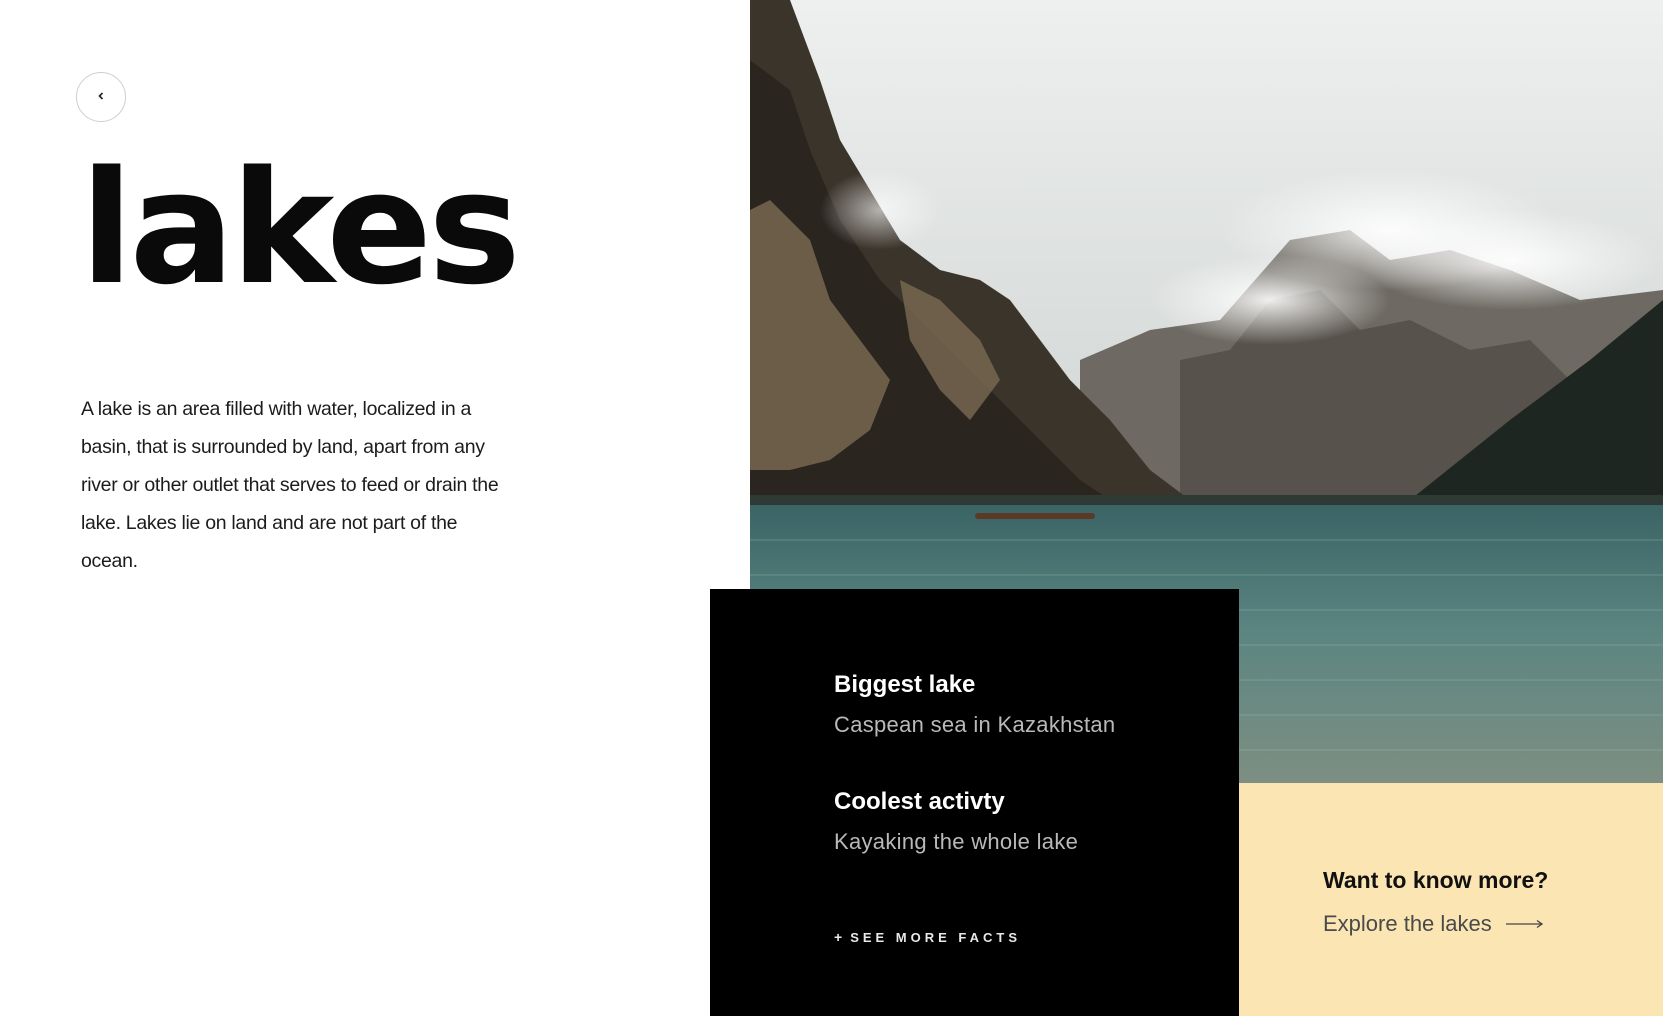  What do you see at coordinates (1666, 508) in the screenshot?
I see `page-edge` at bounding box center [1666, 508].